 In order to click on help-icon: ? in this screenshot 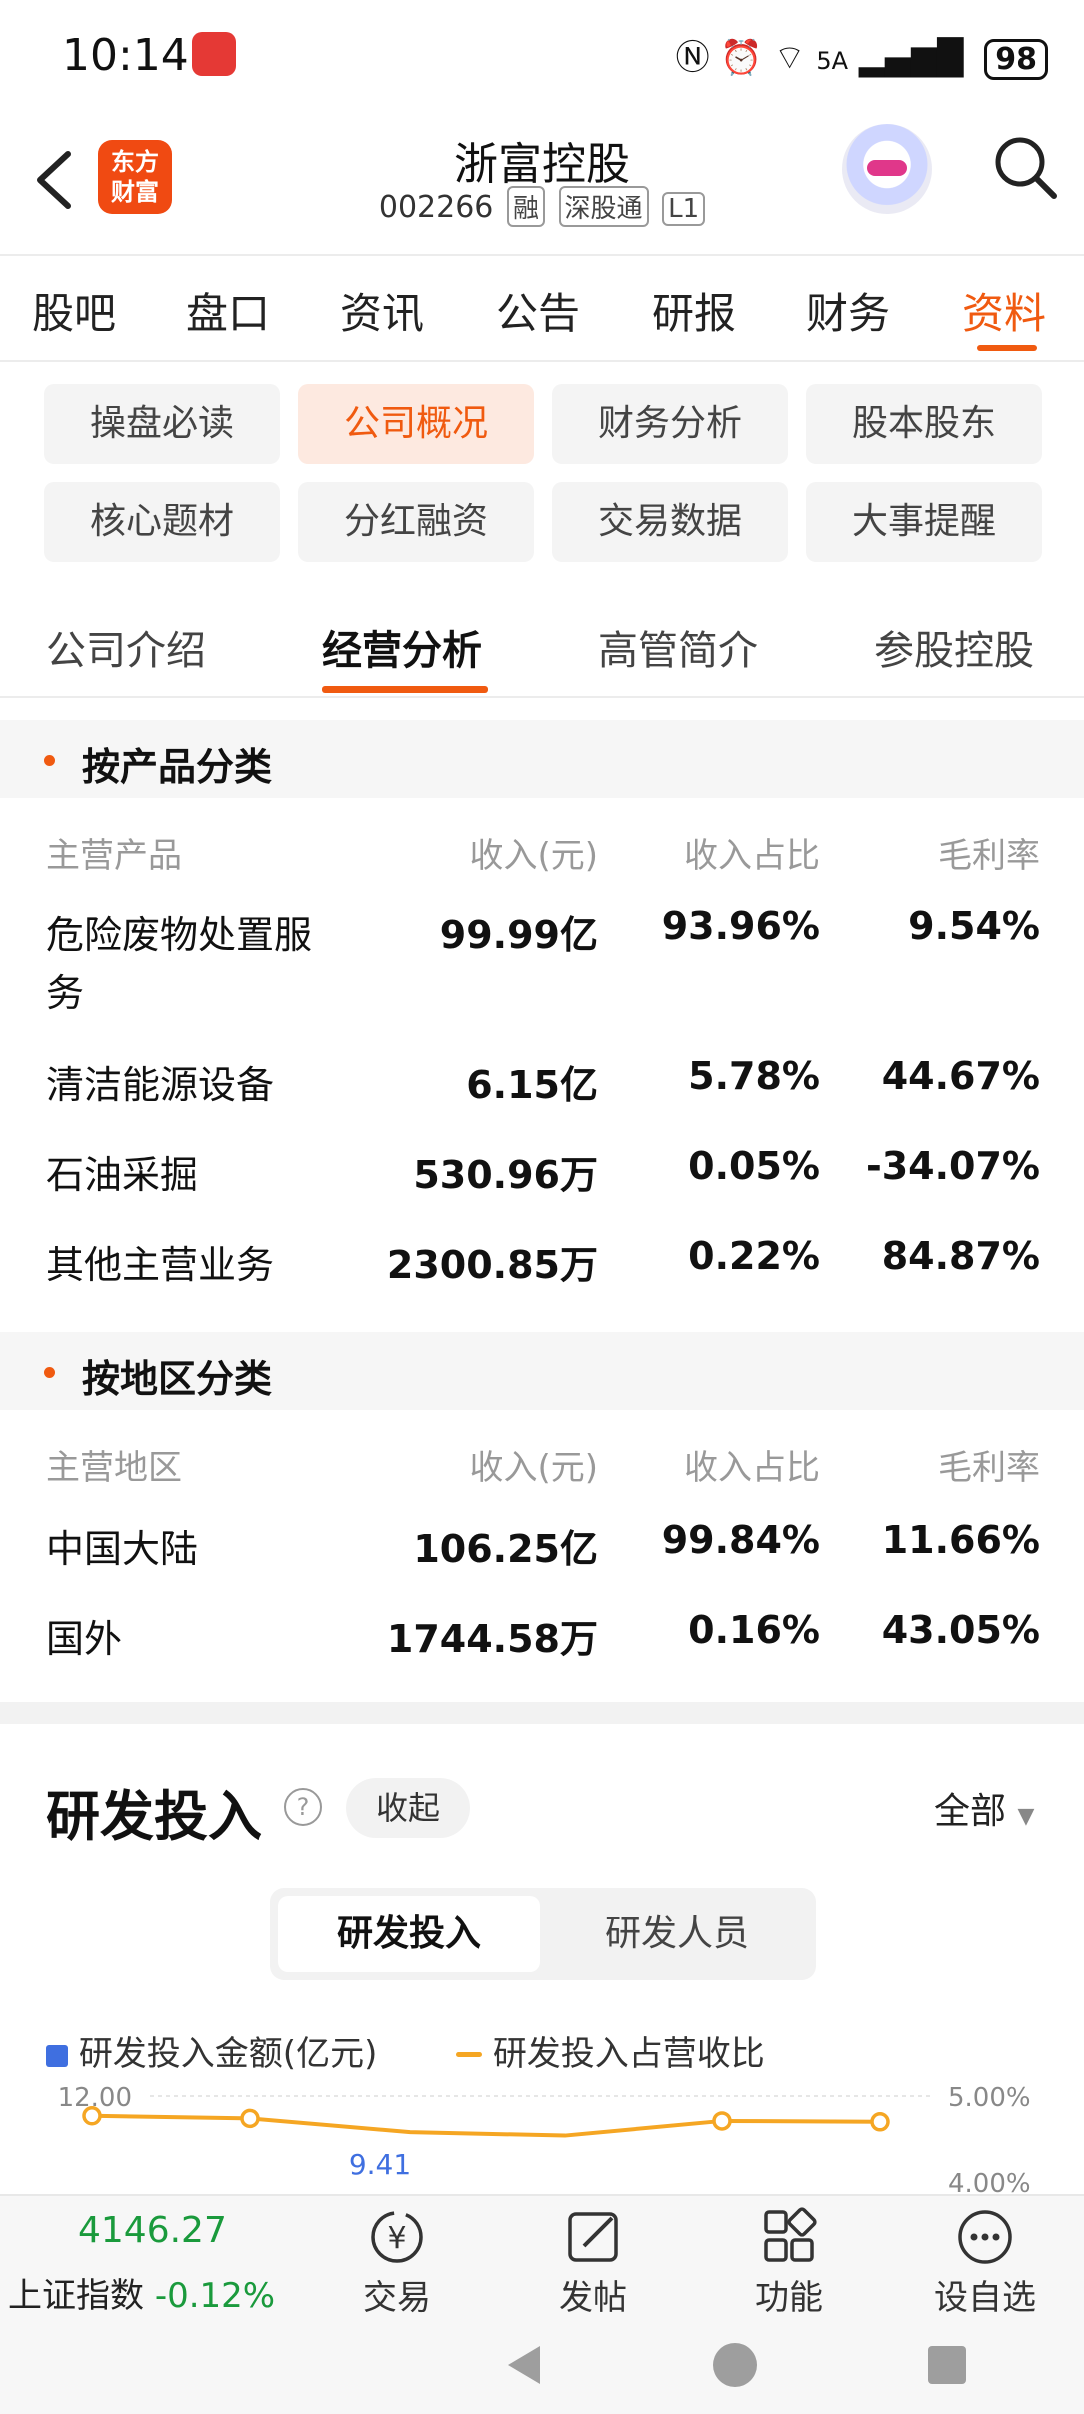, I will do `click(303, 1807)`.